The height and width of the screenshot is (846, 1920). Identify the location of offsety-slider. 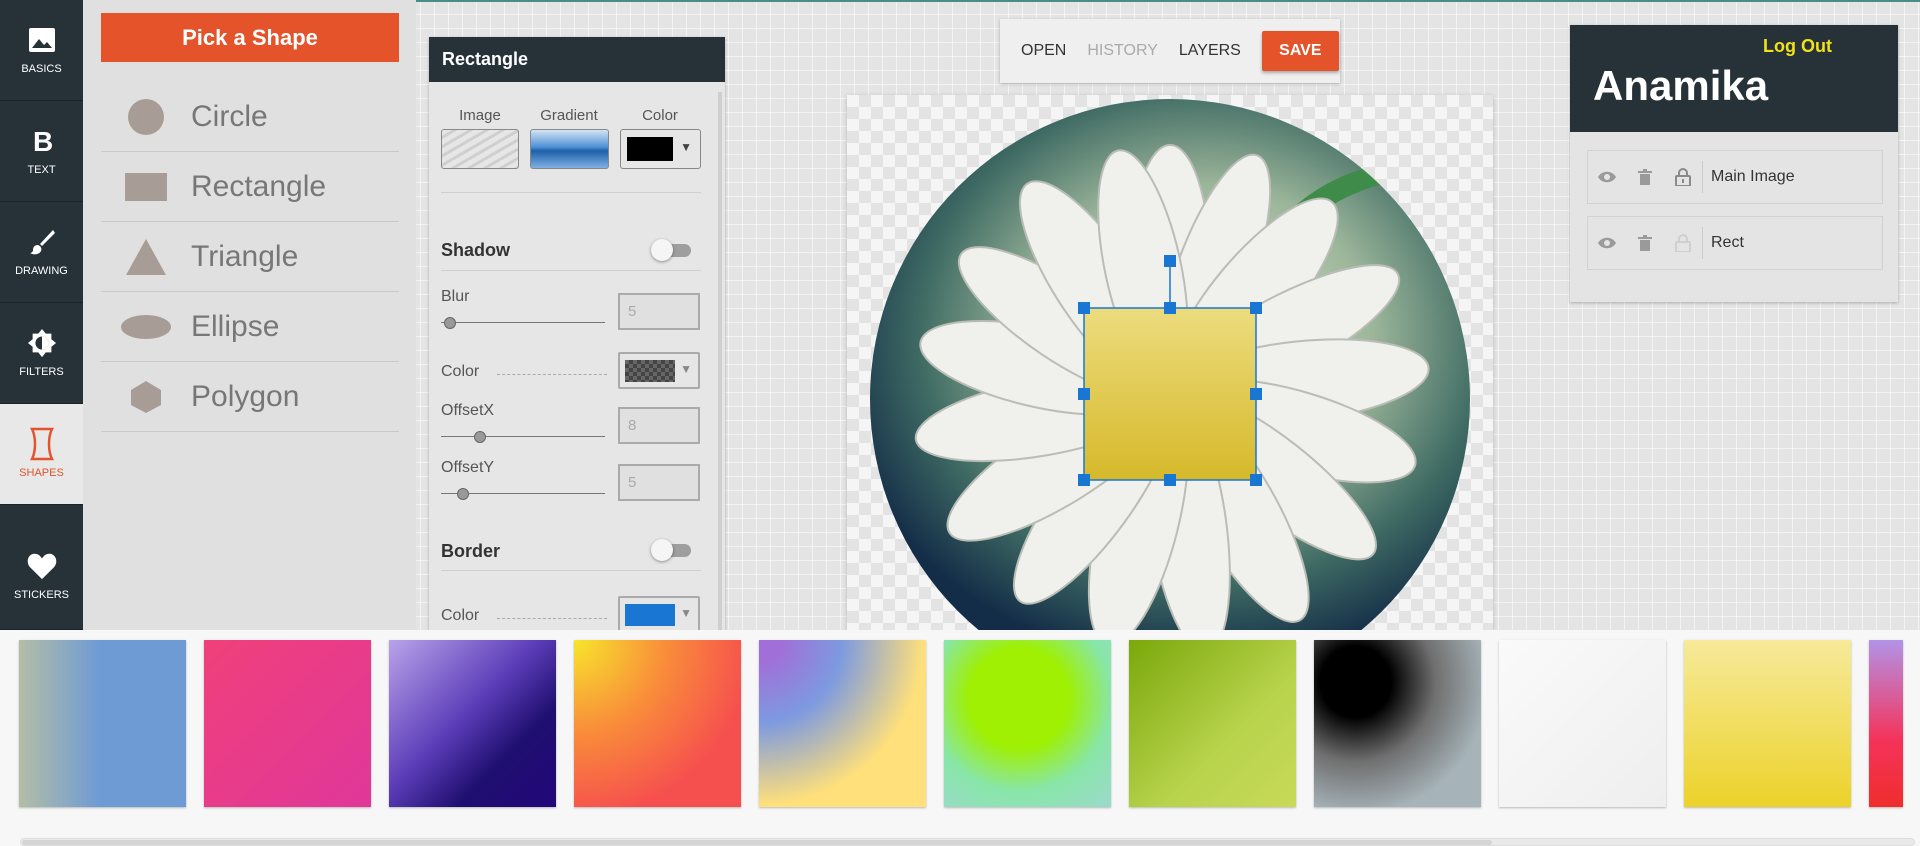
(523, 494).